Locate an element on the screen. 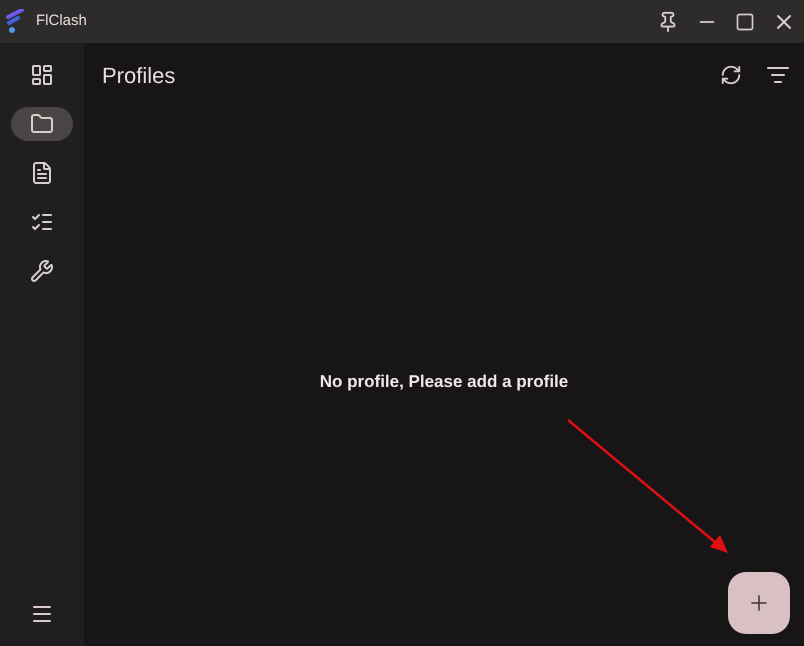 The height and width of the screenshot is (646, 804). add-profile-button is located at coordinates (759, 603).